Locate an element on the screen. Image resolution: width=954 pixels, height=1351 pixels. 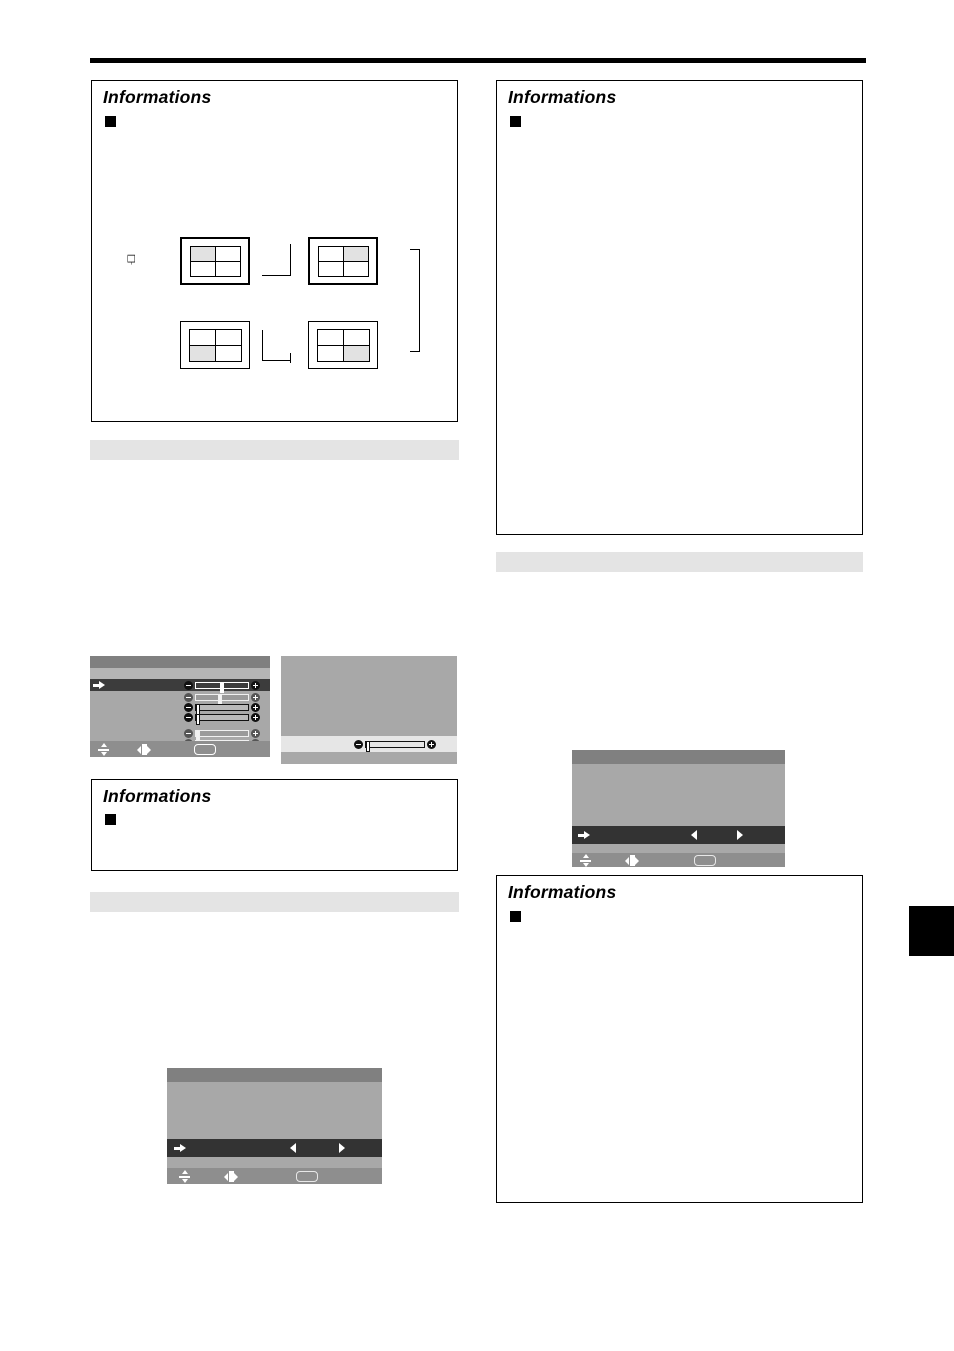
connector-top-icon is located at coordinates (276, 260).